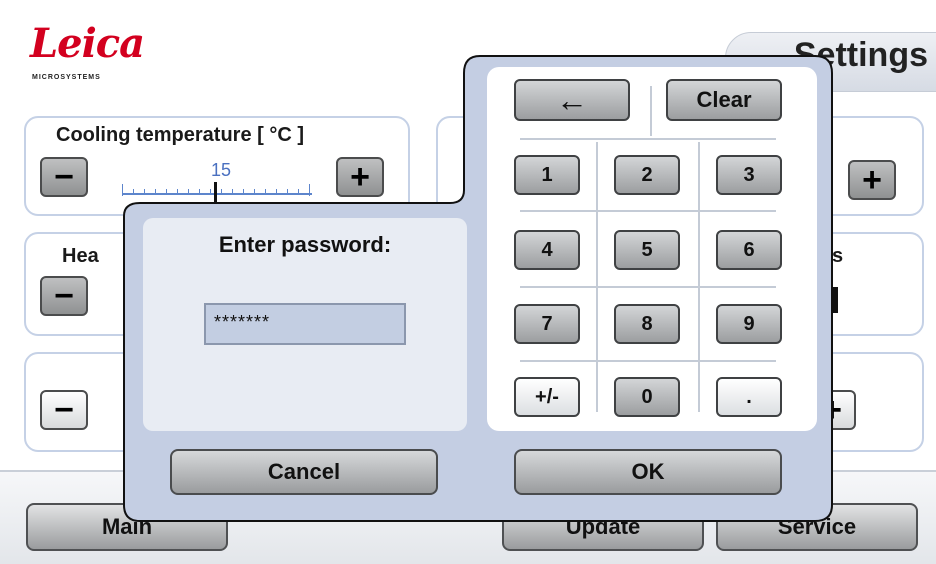 This screenshot has width=936, height=564. I want to click on key-9: 9, so click(749, 324).